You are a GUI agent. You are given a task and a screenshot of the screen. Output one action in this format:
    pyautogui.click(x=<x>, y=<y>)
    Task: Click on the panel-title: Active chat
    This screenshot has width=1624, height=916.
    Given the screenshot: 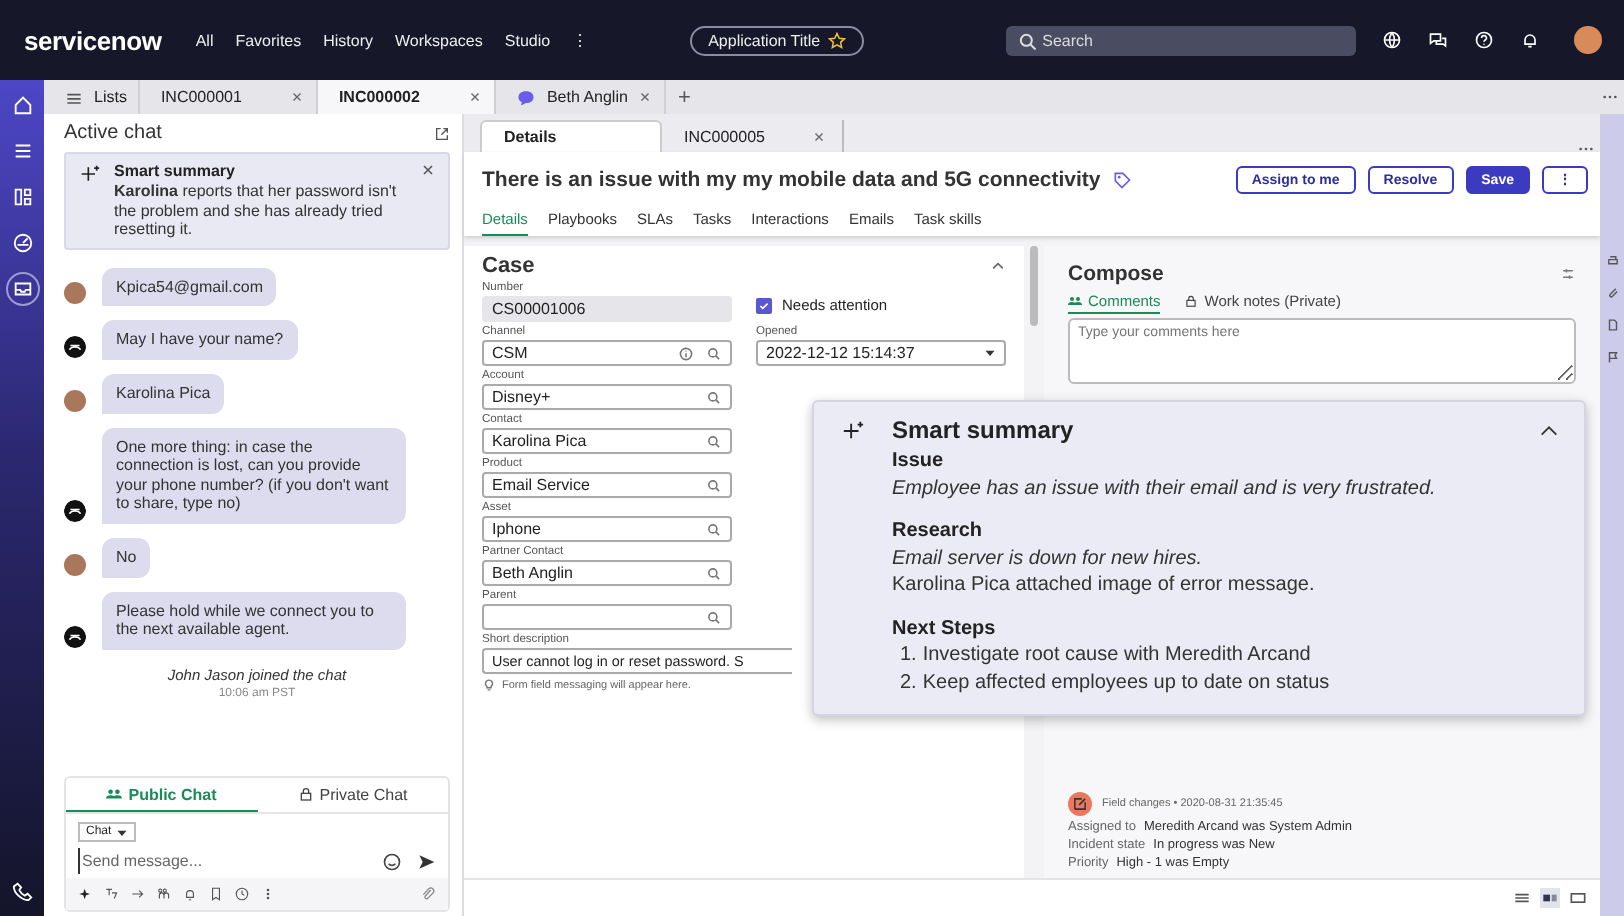 What is the action you would take?
    pyautogui.click(x=113, y=133)
    